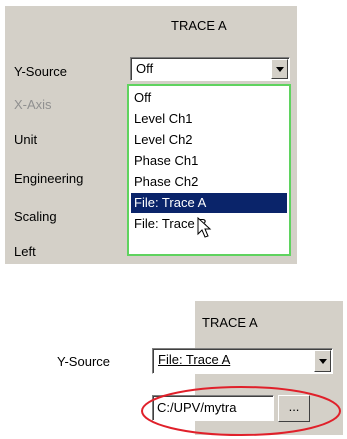 The width and height of the screenshot is (347, 439). What do you see at coordinates (145, 68) in the screenshot?
I see `y-source-value: Off` at bounding box center [145, 68].